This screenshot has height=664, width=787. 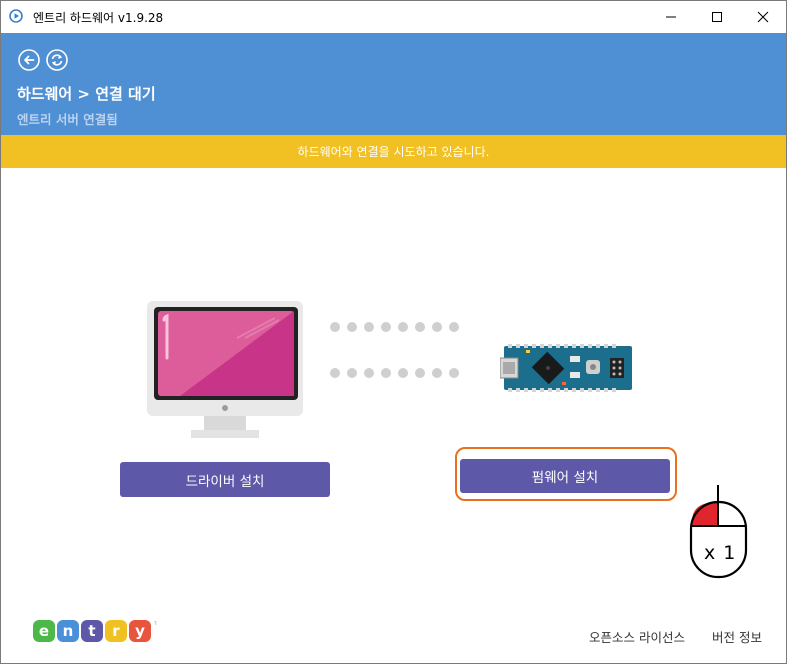 I want to click on arduino-board-icon, so click(x=566, y=368).